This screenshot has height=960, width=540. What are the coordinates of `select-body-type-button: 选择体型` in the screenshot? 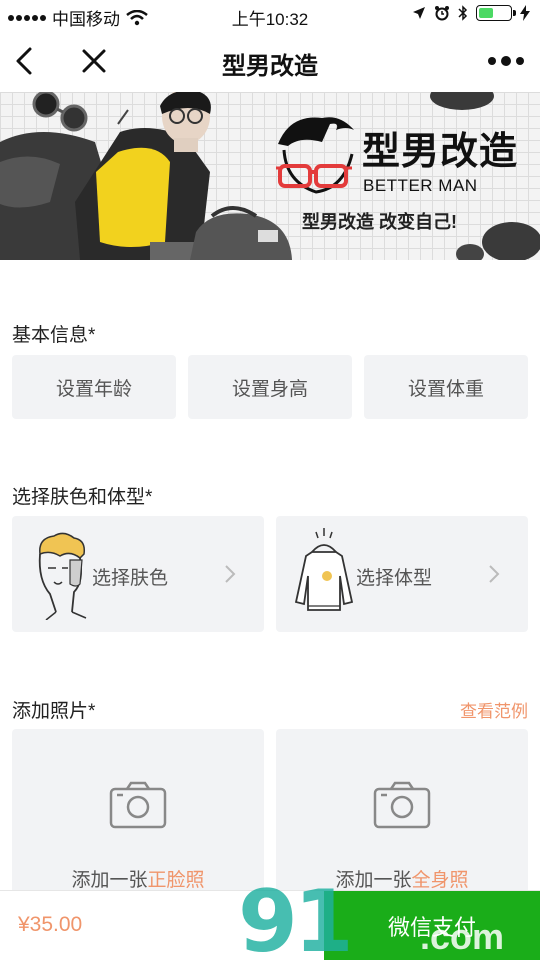 It's located at (402, 574).